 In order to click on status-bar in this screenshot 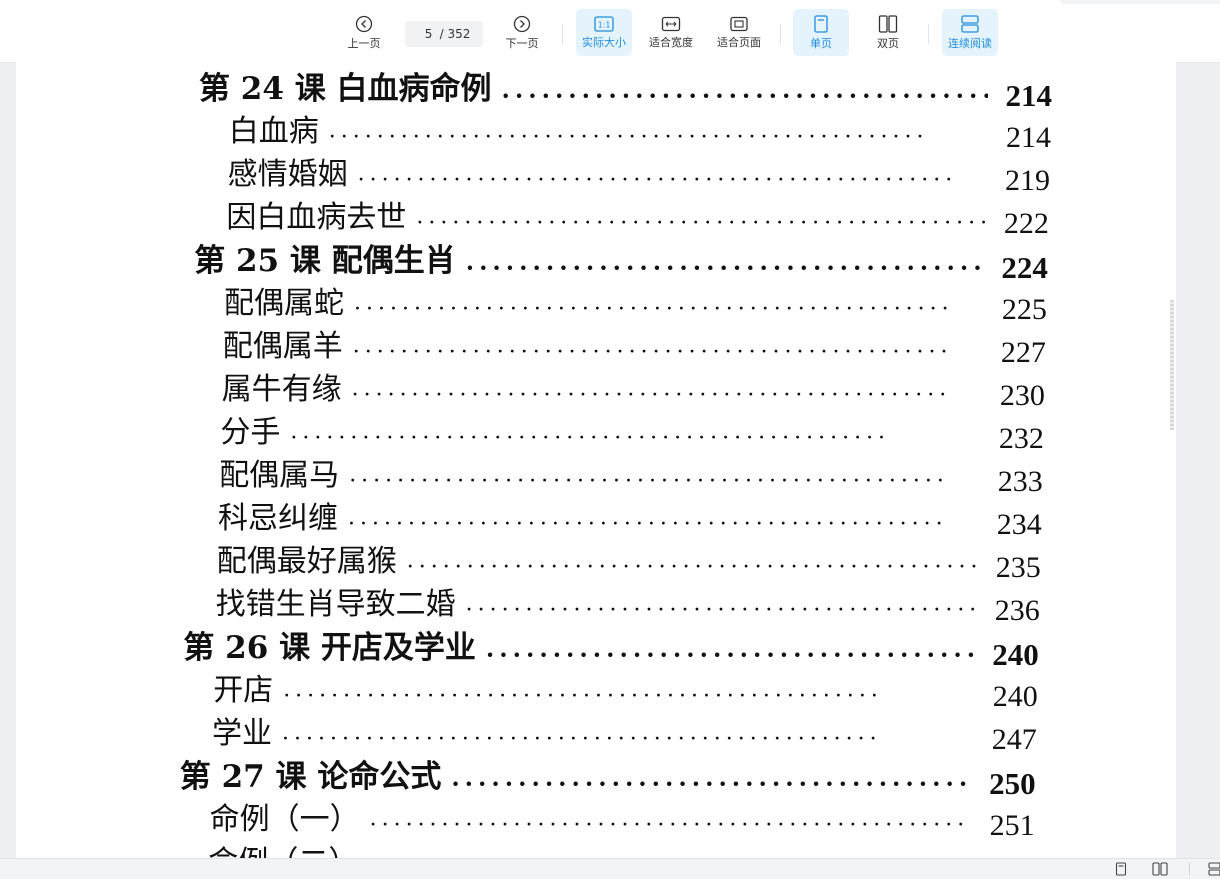, I will do `click(610, 868)`.